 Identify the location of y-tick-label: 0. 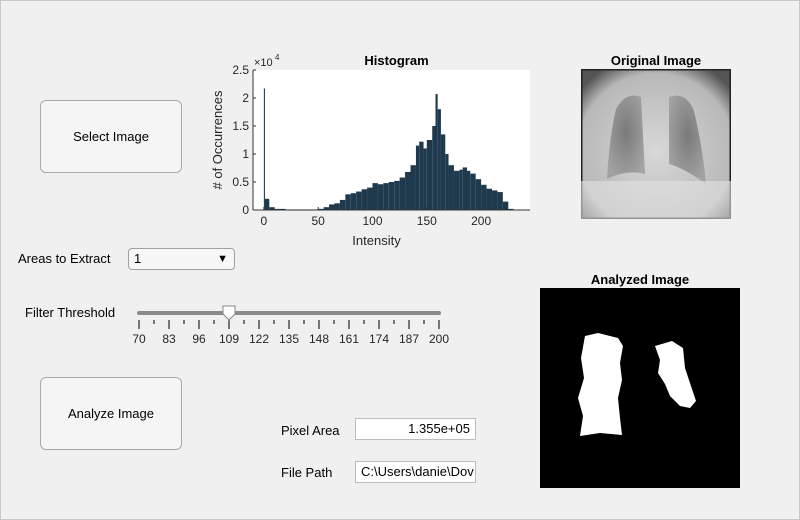
(245, 210).